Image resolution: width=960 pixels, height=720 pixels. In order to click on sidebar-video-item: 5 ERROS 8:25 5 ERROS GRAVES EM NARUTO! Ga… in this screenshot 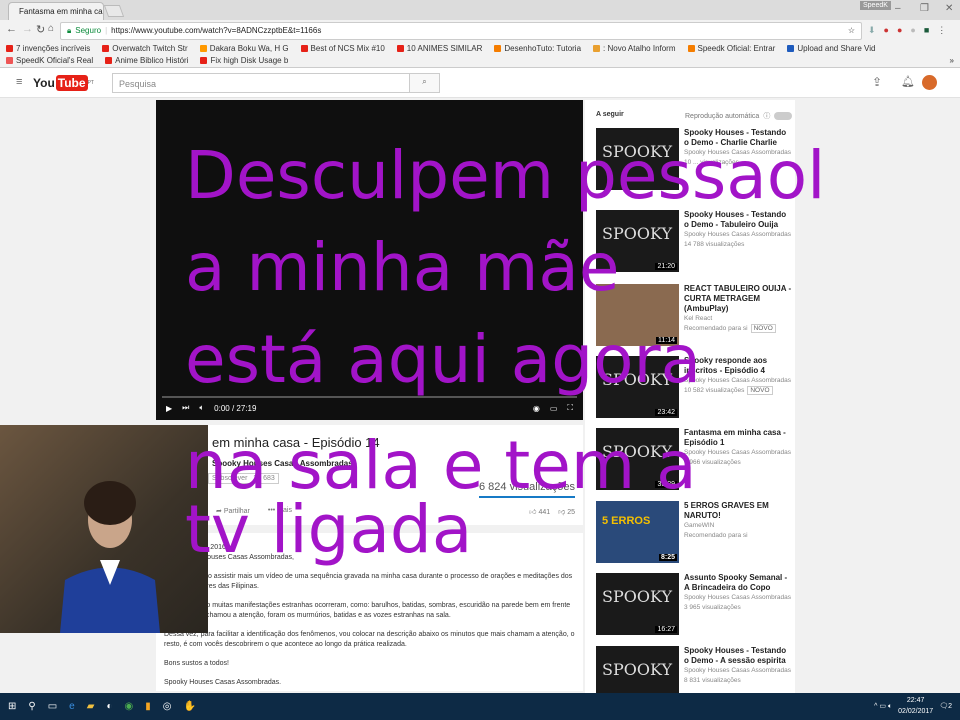, I will do `click(693, 533)`.